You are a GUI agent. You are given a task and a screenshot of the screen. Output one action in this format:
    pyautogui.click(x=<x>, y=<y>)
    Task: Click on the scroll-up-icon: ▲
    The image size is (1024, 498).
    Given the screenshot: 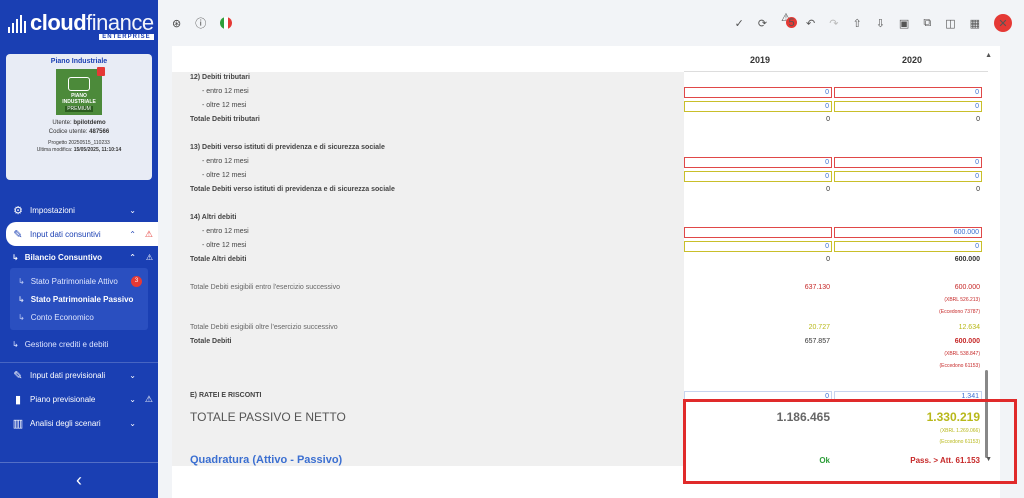 What is the action you would take?
    pyautogui.click(x=988, y=55)
    